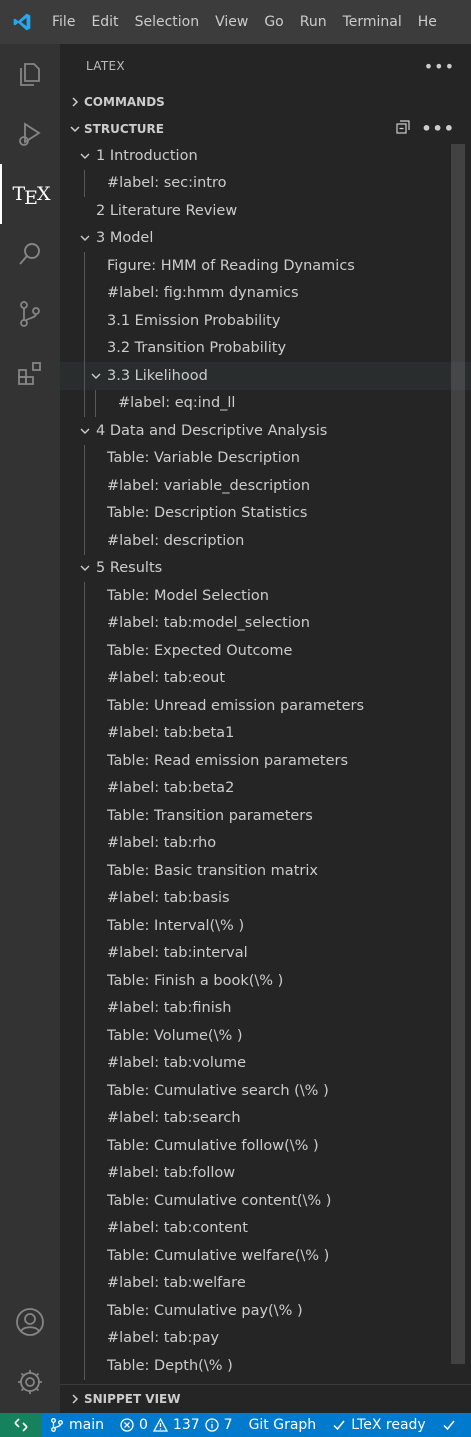 The image size is (471, 1437). I want to click on tree-item: #label: tab:follow, so click(265, 1173).